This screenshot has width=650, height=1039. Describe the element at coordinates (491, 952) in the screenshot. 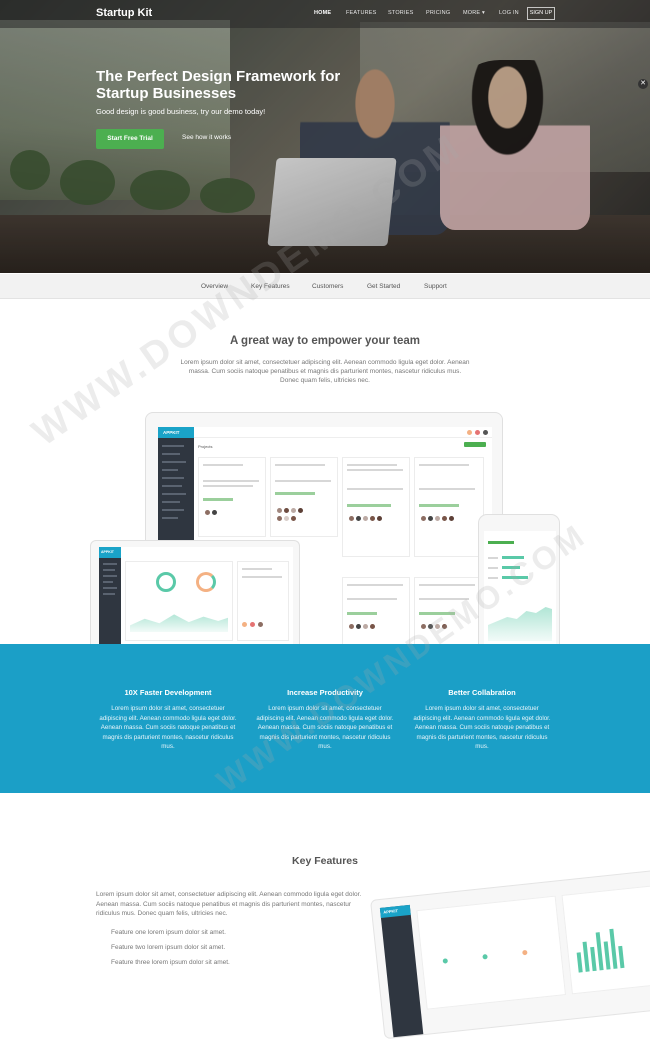

I see `angled-card` at that location.